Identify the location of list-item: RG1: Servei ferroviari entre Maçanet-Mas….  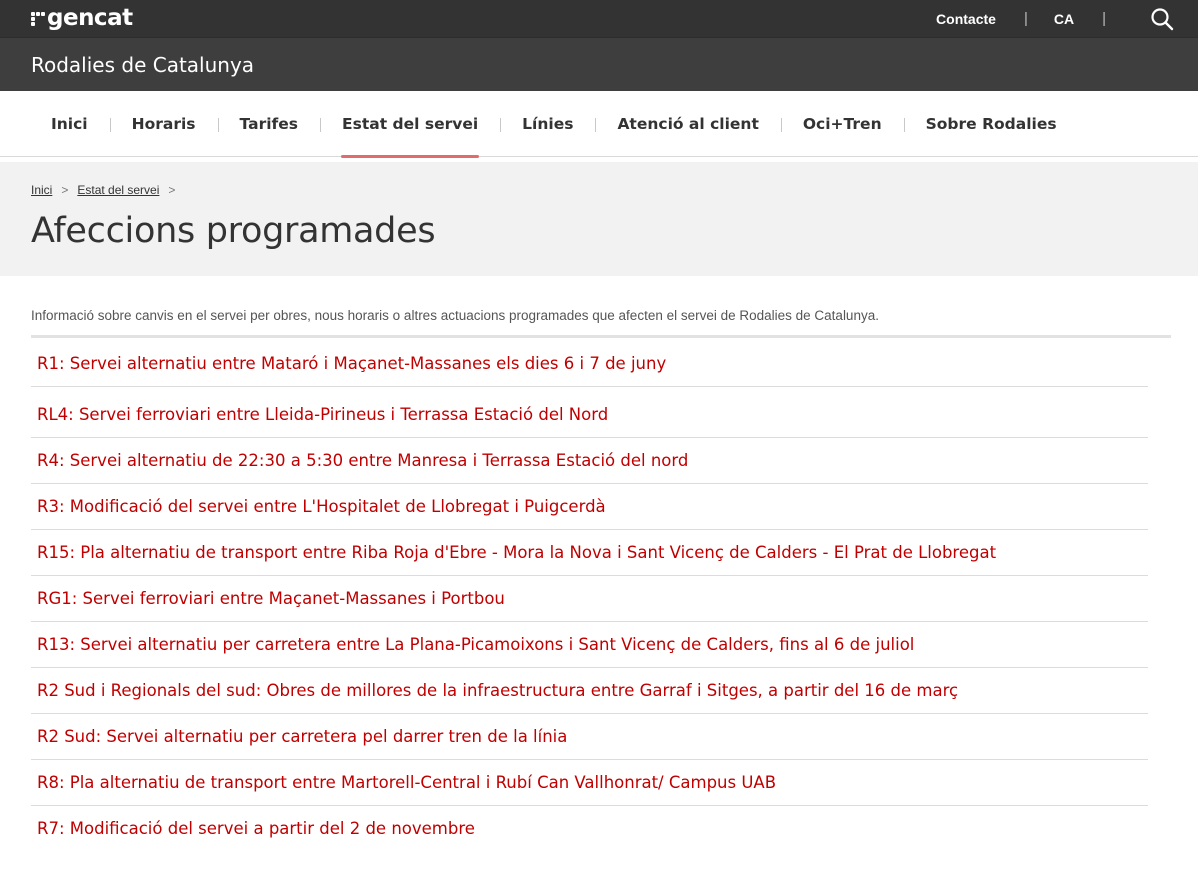
(589, 599).